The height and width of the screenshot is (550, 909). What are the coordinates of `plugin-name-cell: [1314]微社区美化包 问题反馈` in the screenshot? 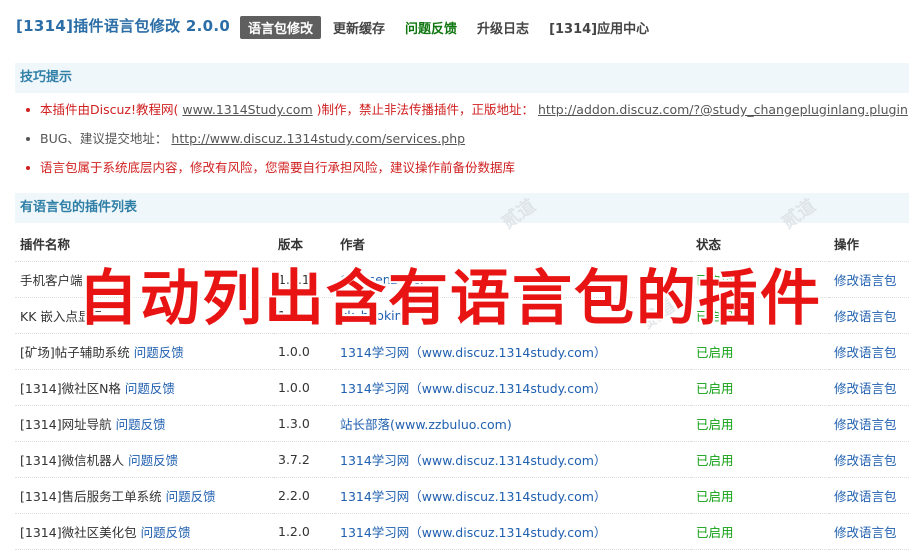 It's located at (144, 531).